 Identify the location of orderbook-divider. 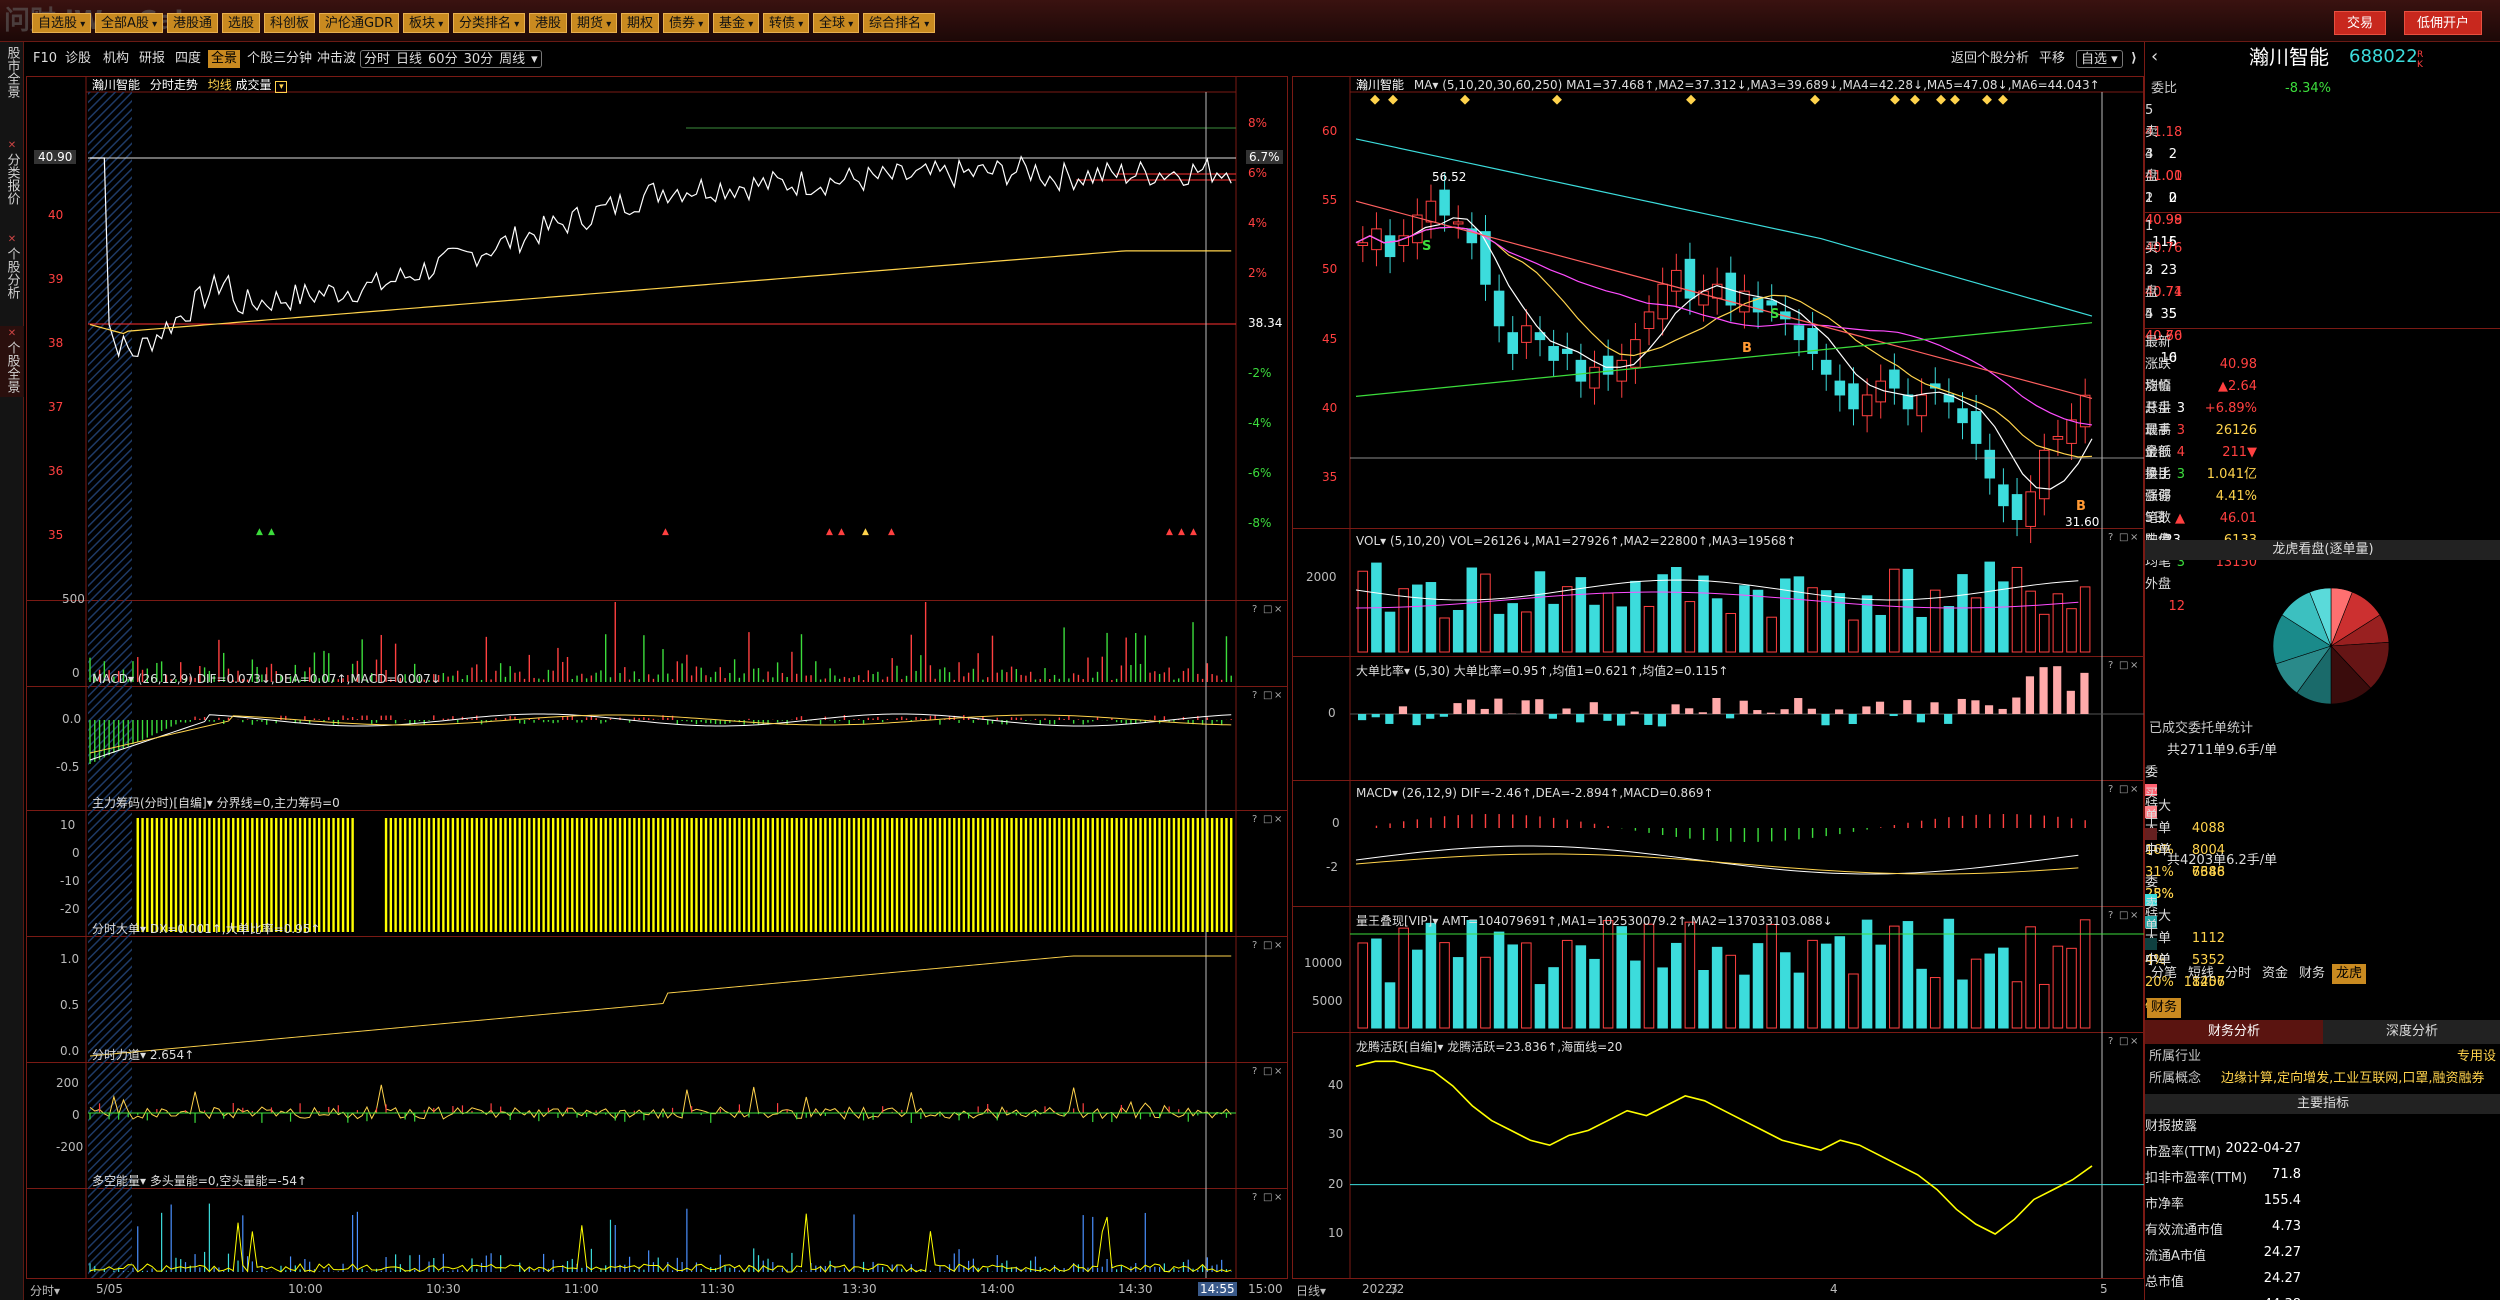
(2322, 212).